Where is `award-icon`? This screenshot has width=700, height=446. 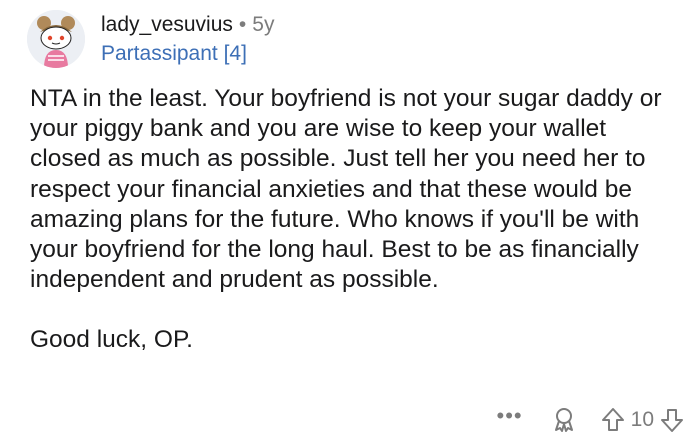 award-icon is located at coordinates (563, 420).